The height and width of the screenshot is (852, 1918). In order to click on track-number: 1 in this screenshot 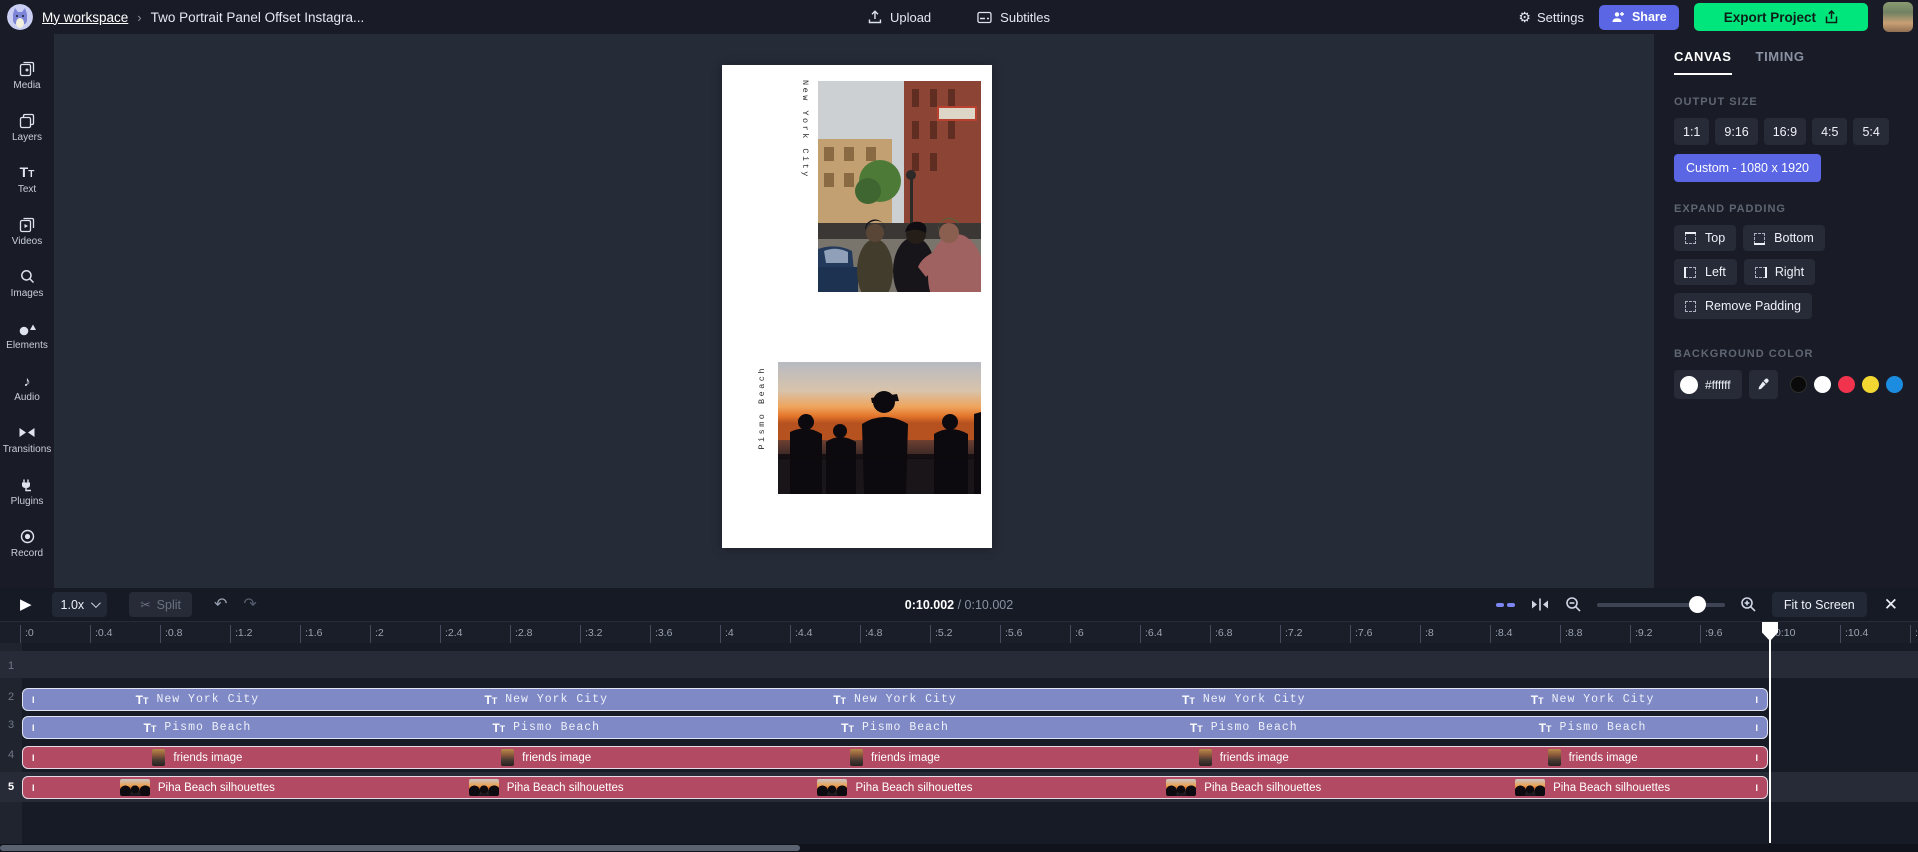, I will do `click(11, 666)`.